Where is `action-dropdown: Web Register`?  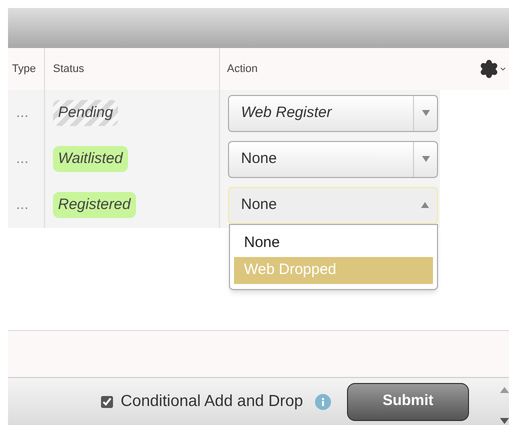 action-dropdown: Web Register is located at coordinates (333, 113).